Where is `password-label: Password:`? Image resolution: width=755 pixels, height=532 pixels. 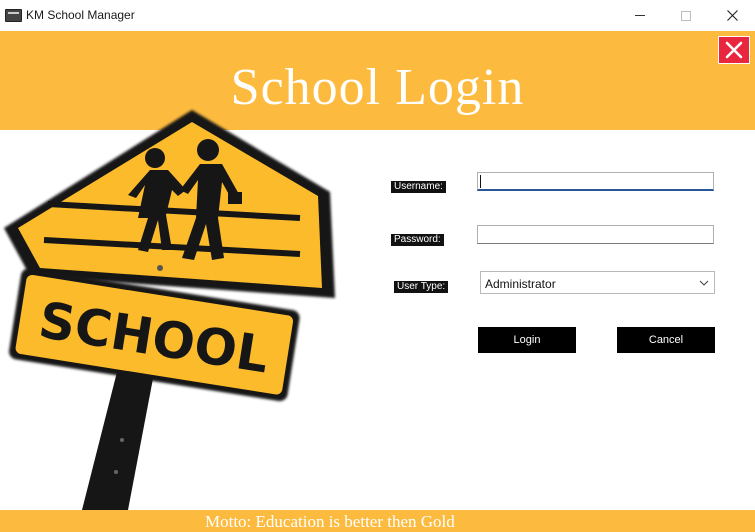 password-label: Password: is located at coordinates (417, 240).